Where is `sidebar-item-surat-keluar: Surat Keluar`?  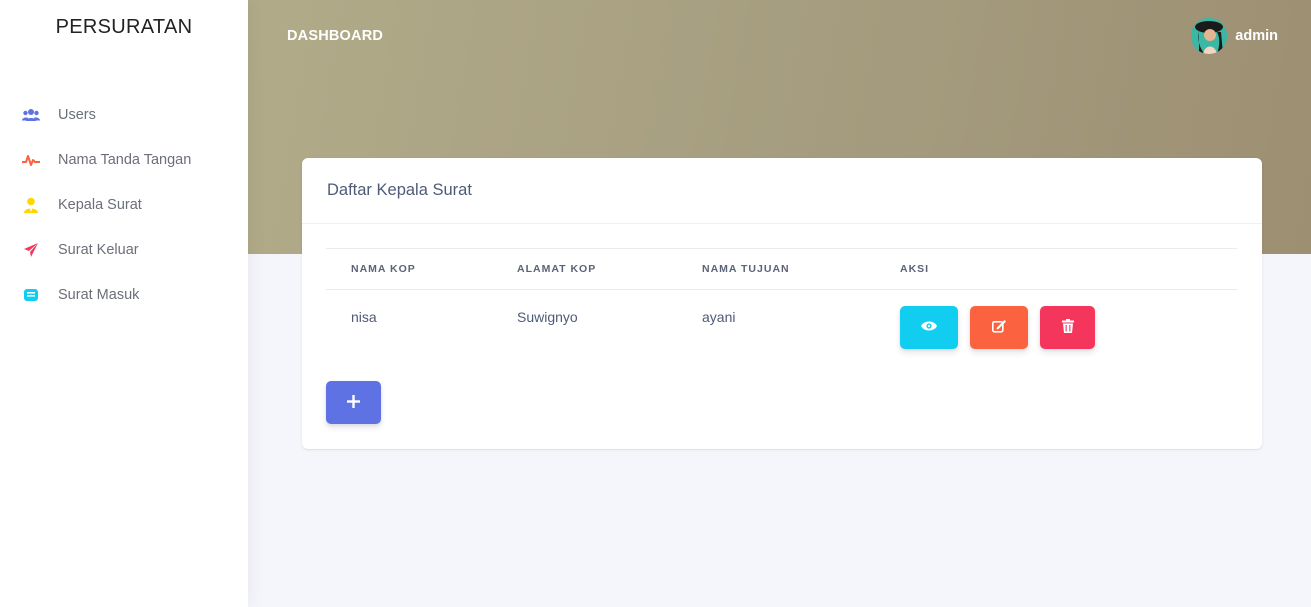 sidebar-item-surat-keluar: Surat Keluar is located at coordinates (124, 249).